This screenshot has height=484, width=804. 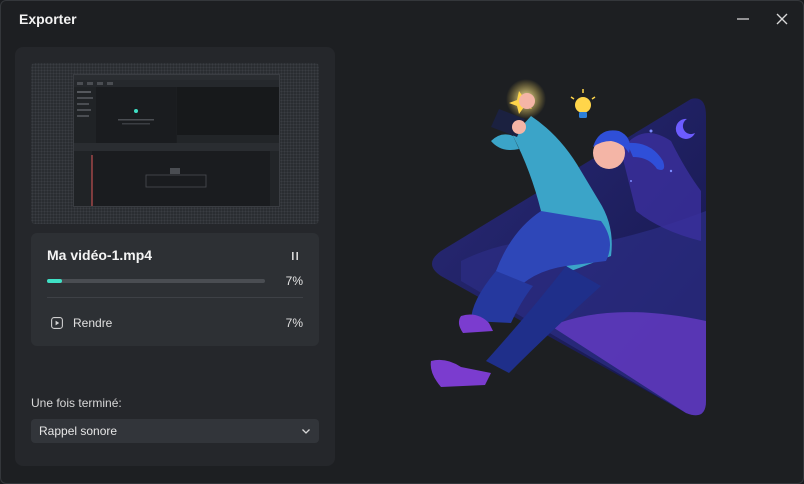 I want to click on after-completion-label: Une fois terminé:, so click(x=76, y=403).